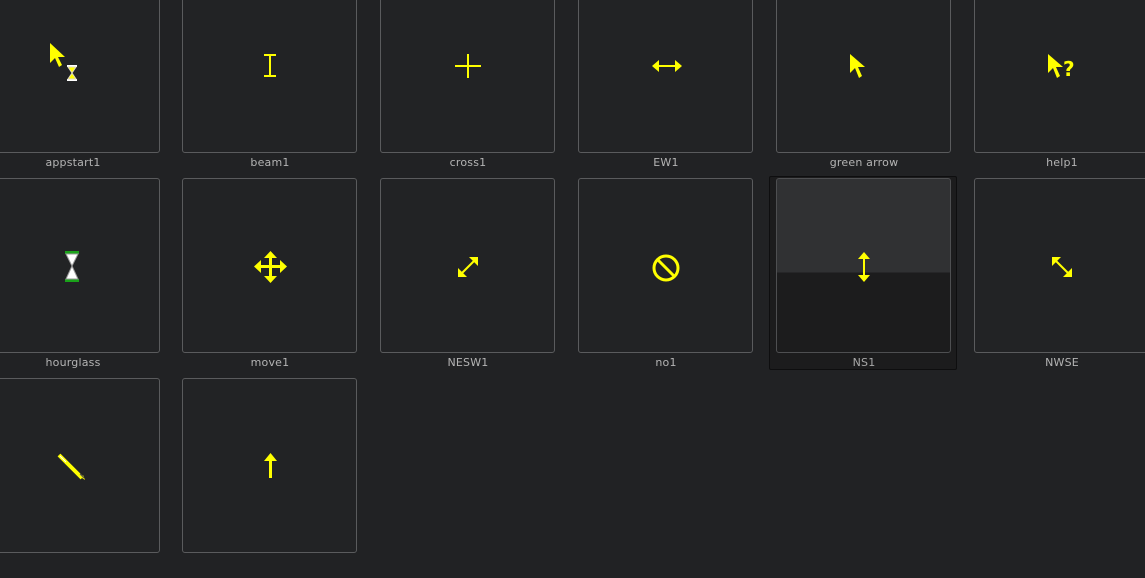 The width and height of the screenshot is (1145, 578). Describe the element at coordinates (270, 162) in the screenshot. I see `cursor-label: beam1` at that location.